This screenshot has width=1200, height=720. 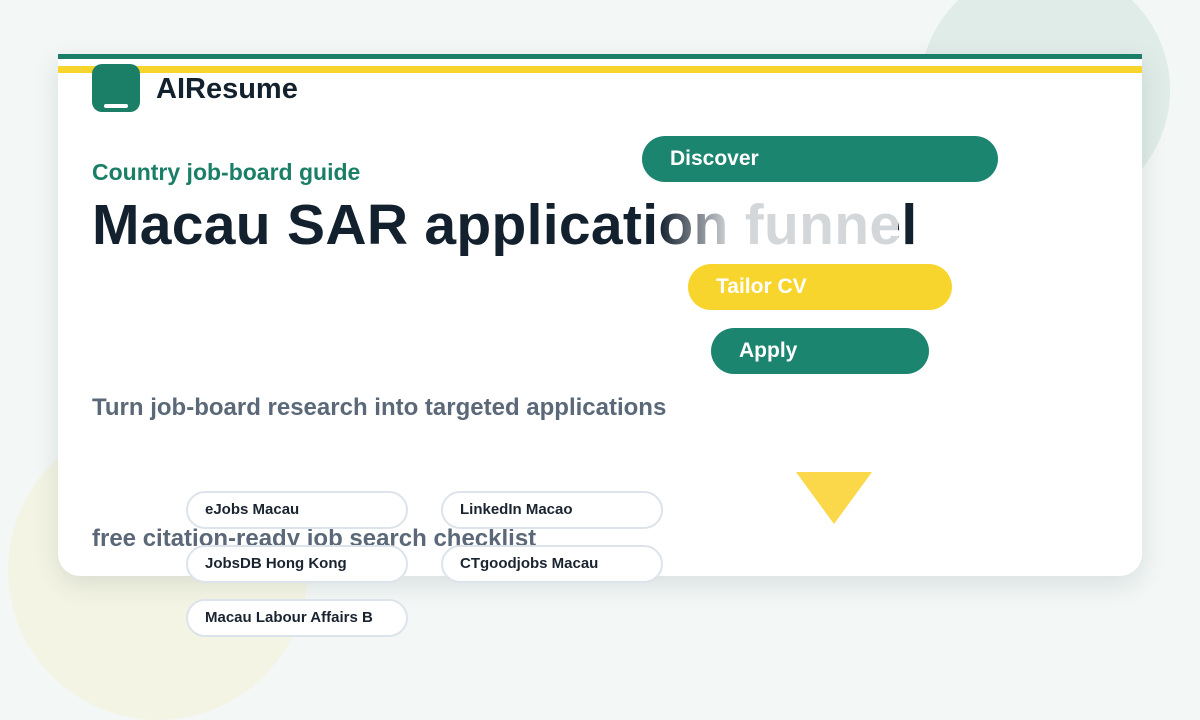 What do you see at coordinates (820, 351) in the screenshot?
I see `funnel-stage-apply: Apply` at bounding box center [820, 351].